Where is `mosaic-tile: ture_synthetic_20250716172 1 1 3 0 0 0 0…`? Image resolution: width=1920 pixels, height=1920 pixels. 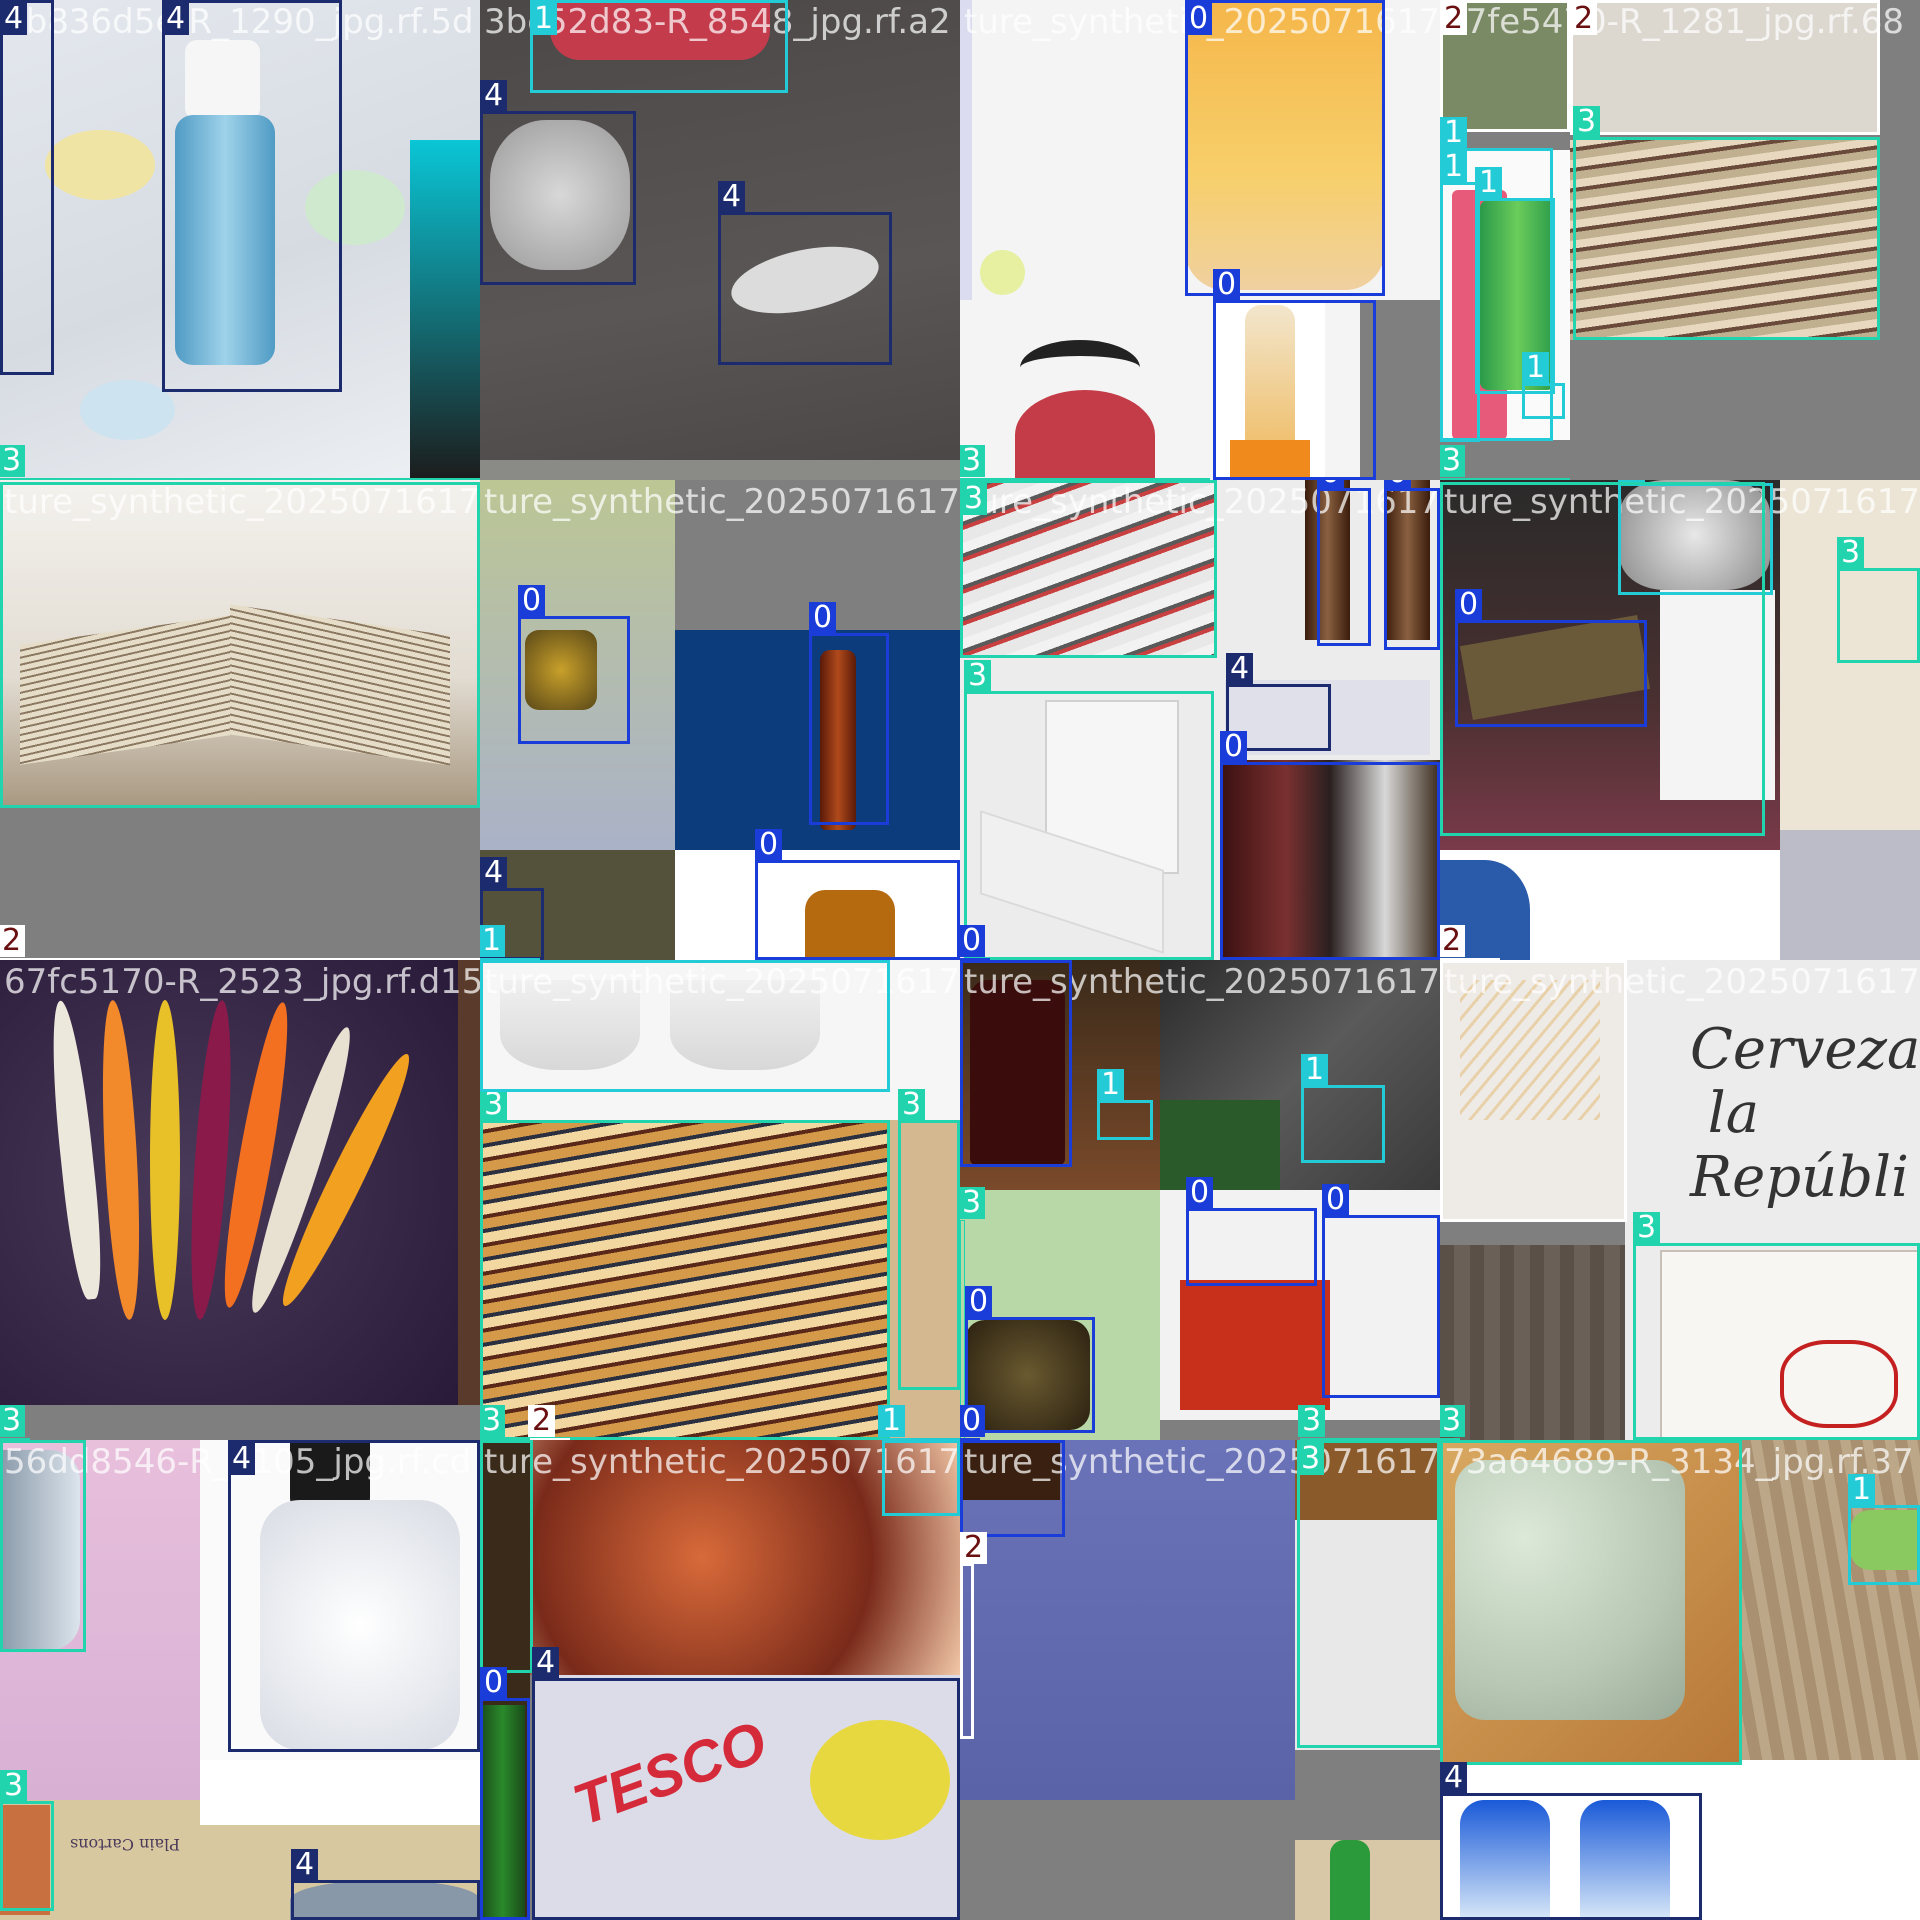
mosaic-tile: ture_synthetic_20250716172 1 1 3 0 0 0 0… is located at coordinates (1200, 1200).